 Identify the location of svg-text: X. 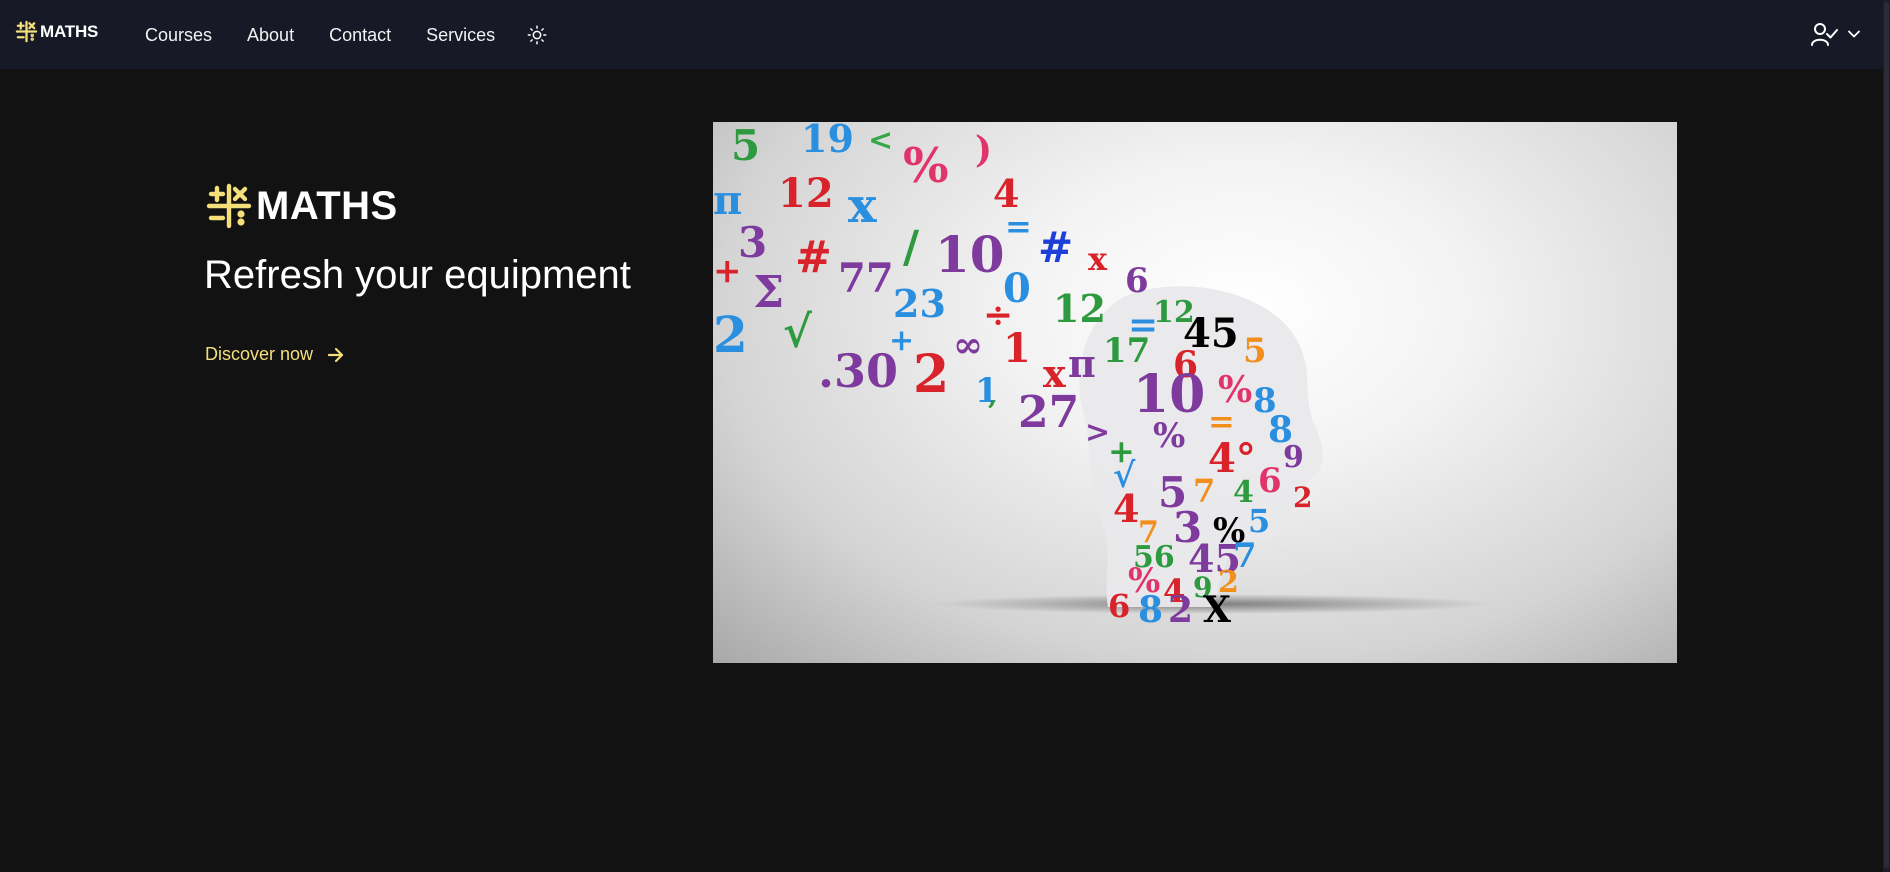
(1217, 610).